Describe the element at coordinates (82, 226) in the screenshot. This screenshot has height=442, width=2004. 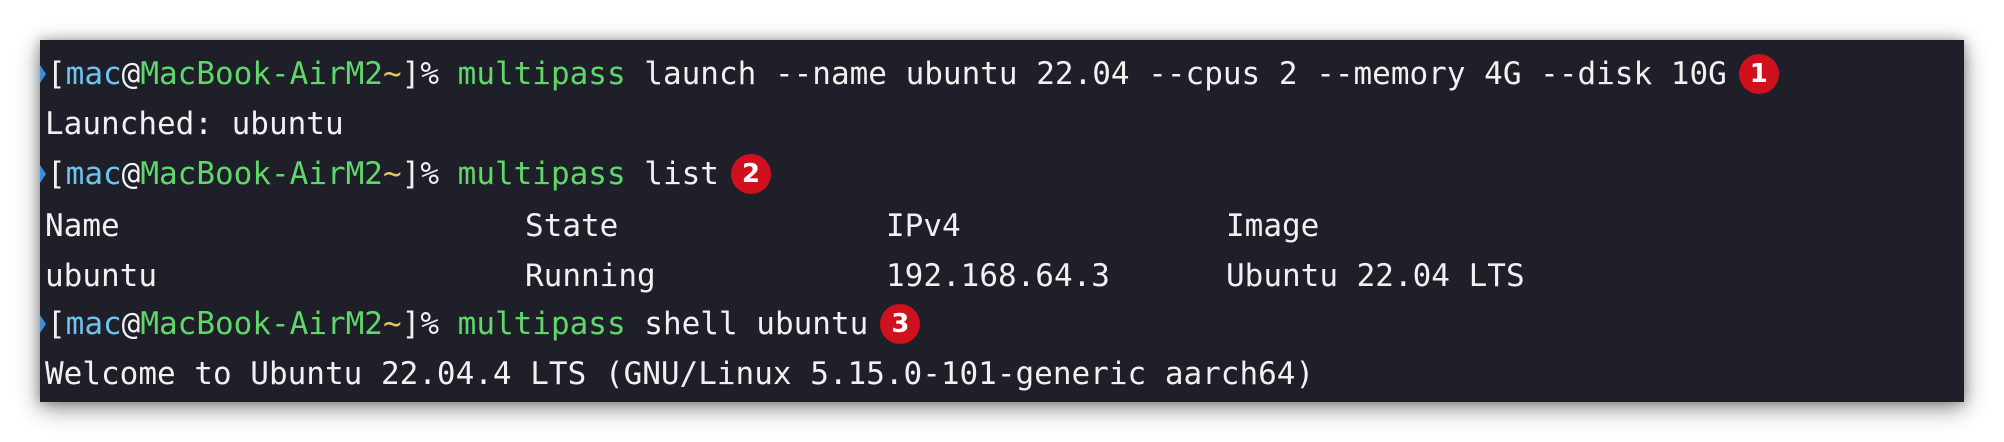
I see `table-header-name: Name` at that location.